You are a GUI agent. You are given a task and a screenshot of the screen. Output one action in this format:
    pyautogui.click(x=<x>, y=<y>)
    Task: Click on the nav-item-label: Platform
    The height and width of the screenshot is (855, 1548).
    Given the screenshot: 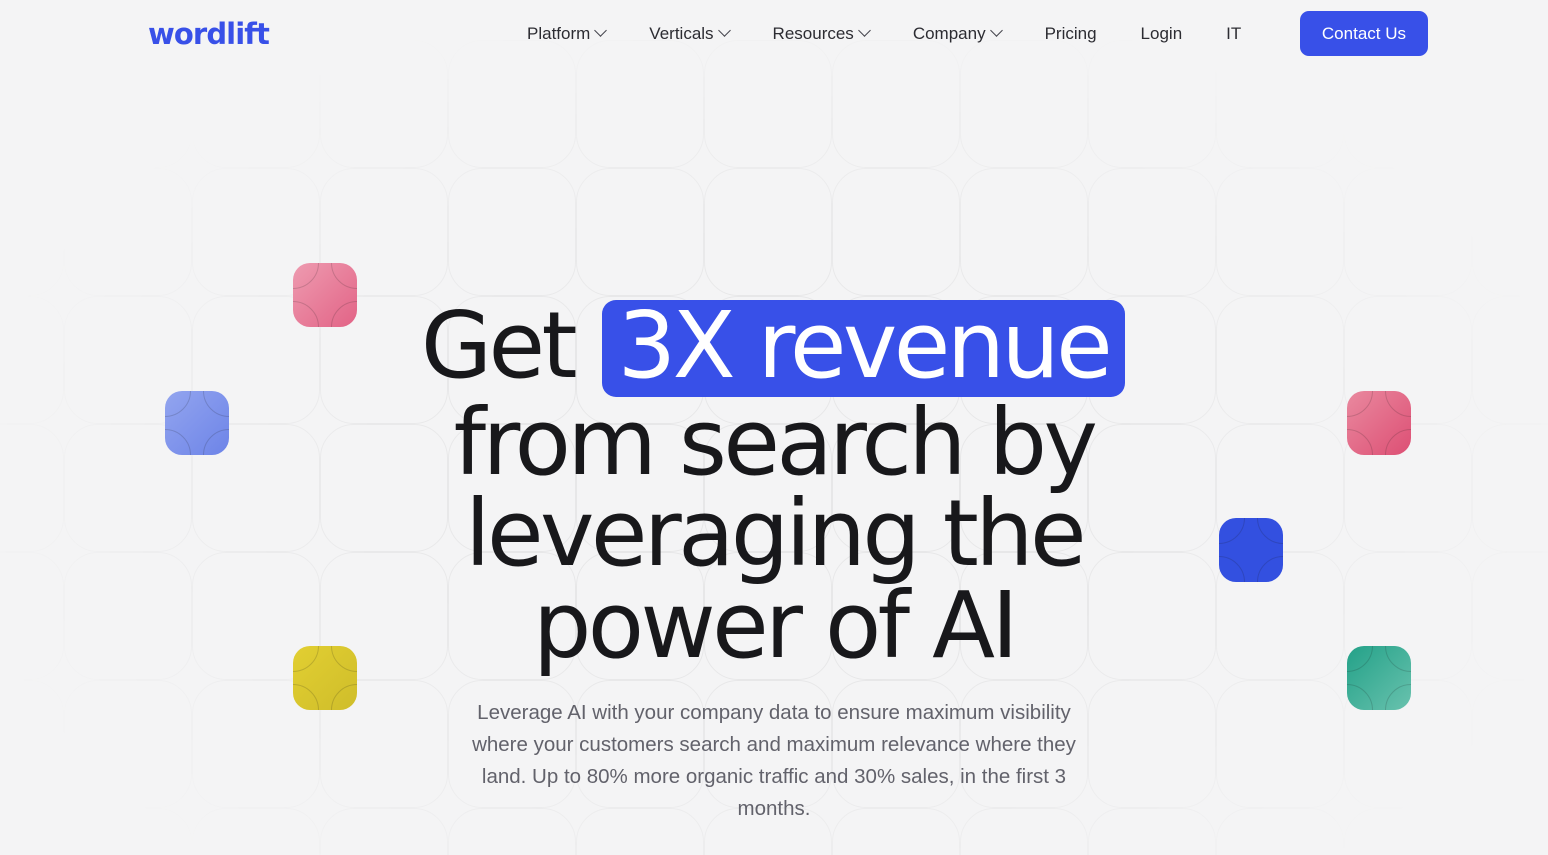 What is the action you would take?
    pyautogui.click(x=559, y=33)
    